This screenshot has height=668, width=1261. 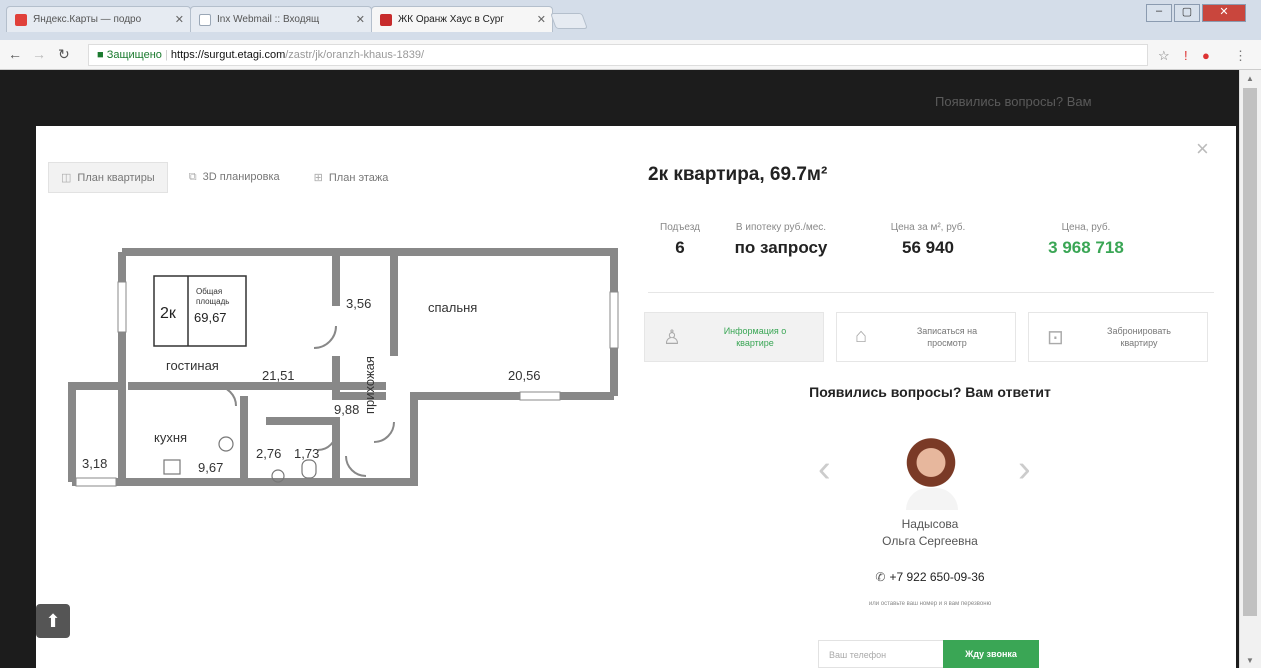 What do you see at coordinates (1250, 660) in the screenshot?
I see `scroll-down-icon: ▼` at bounding box center [1250, 660].